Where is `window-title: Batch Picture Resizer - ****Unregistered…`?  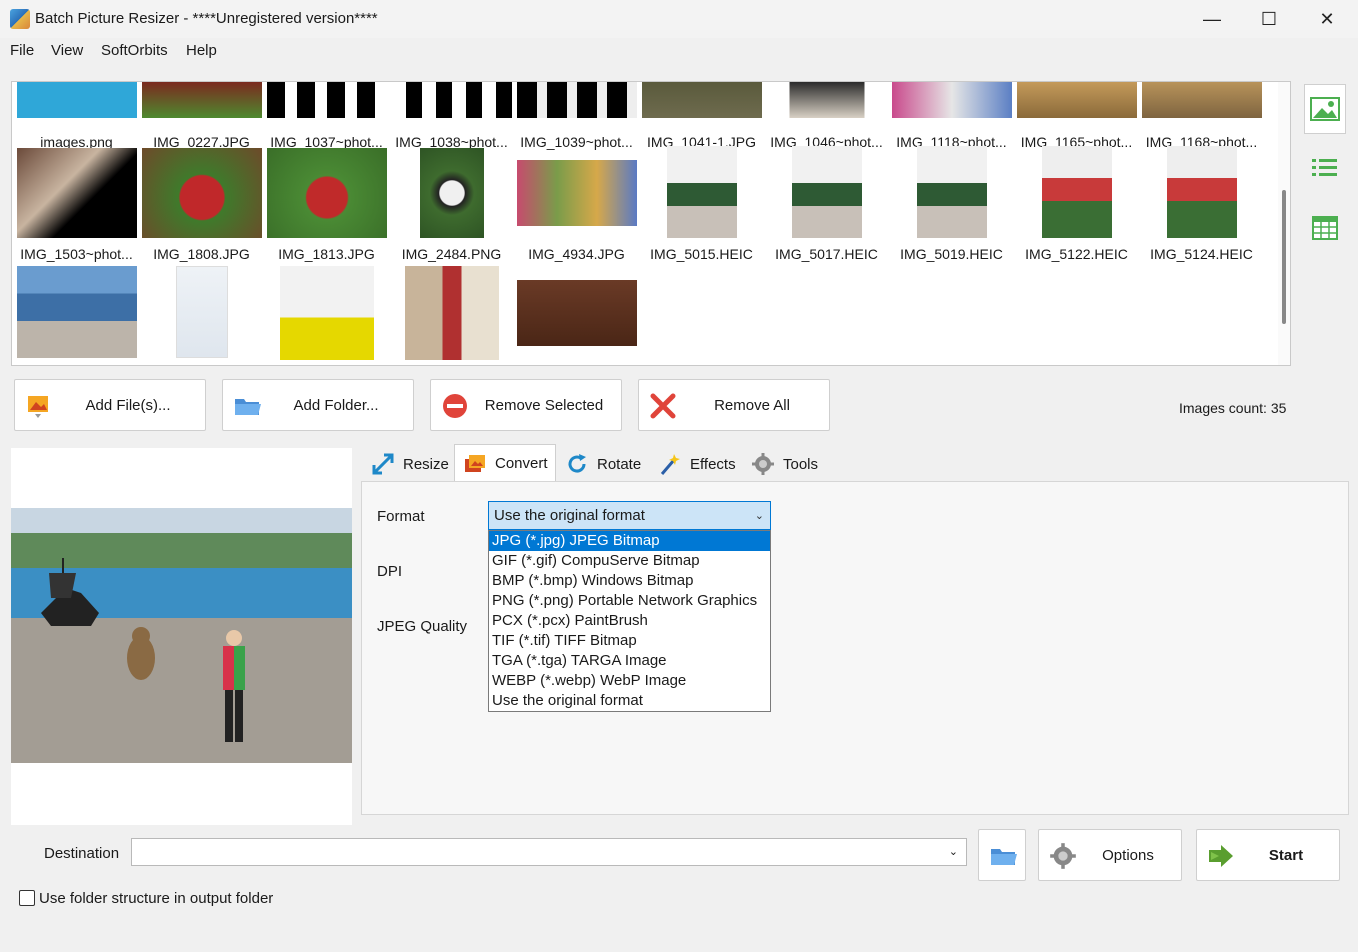
window-title: Batch Picture Resizer - ****Unregistered… is located at coordinates (206, 18).